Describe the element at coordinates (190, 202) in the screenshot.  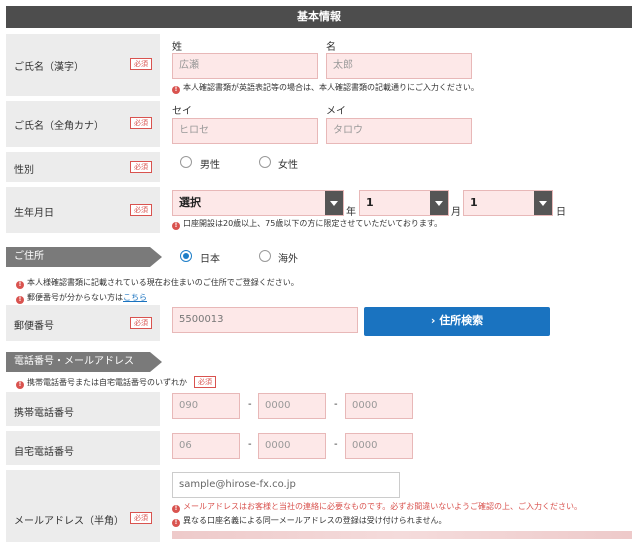
I see `birth-year-value: 選択` at that location.